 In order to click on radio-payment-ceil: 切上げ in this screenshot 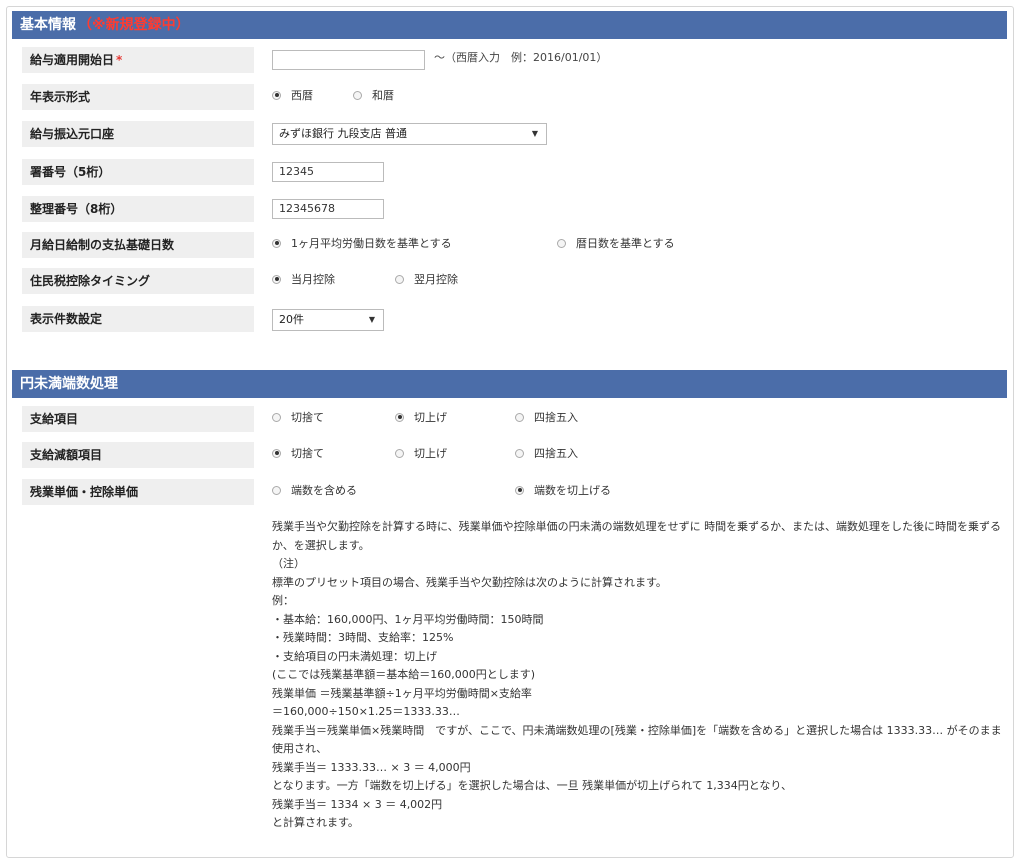, I will do `click(421, 418)`.